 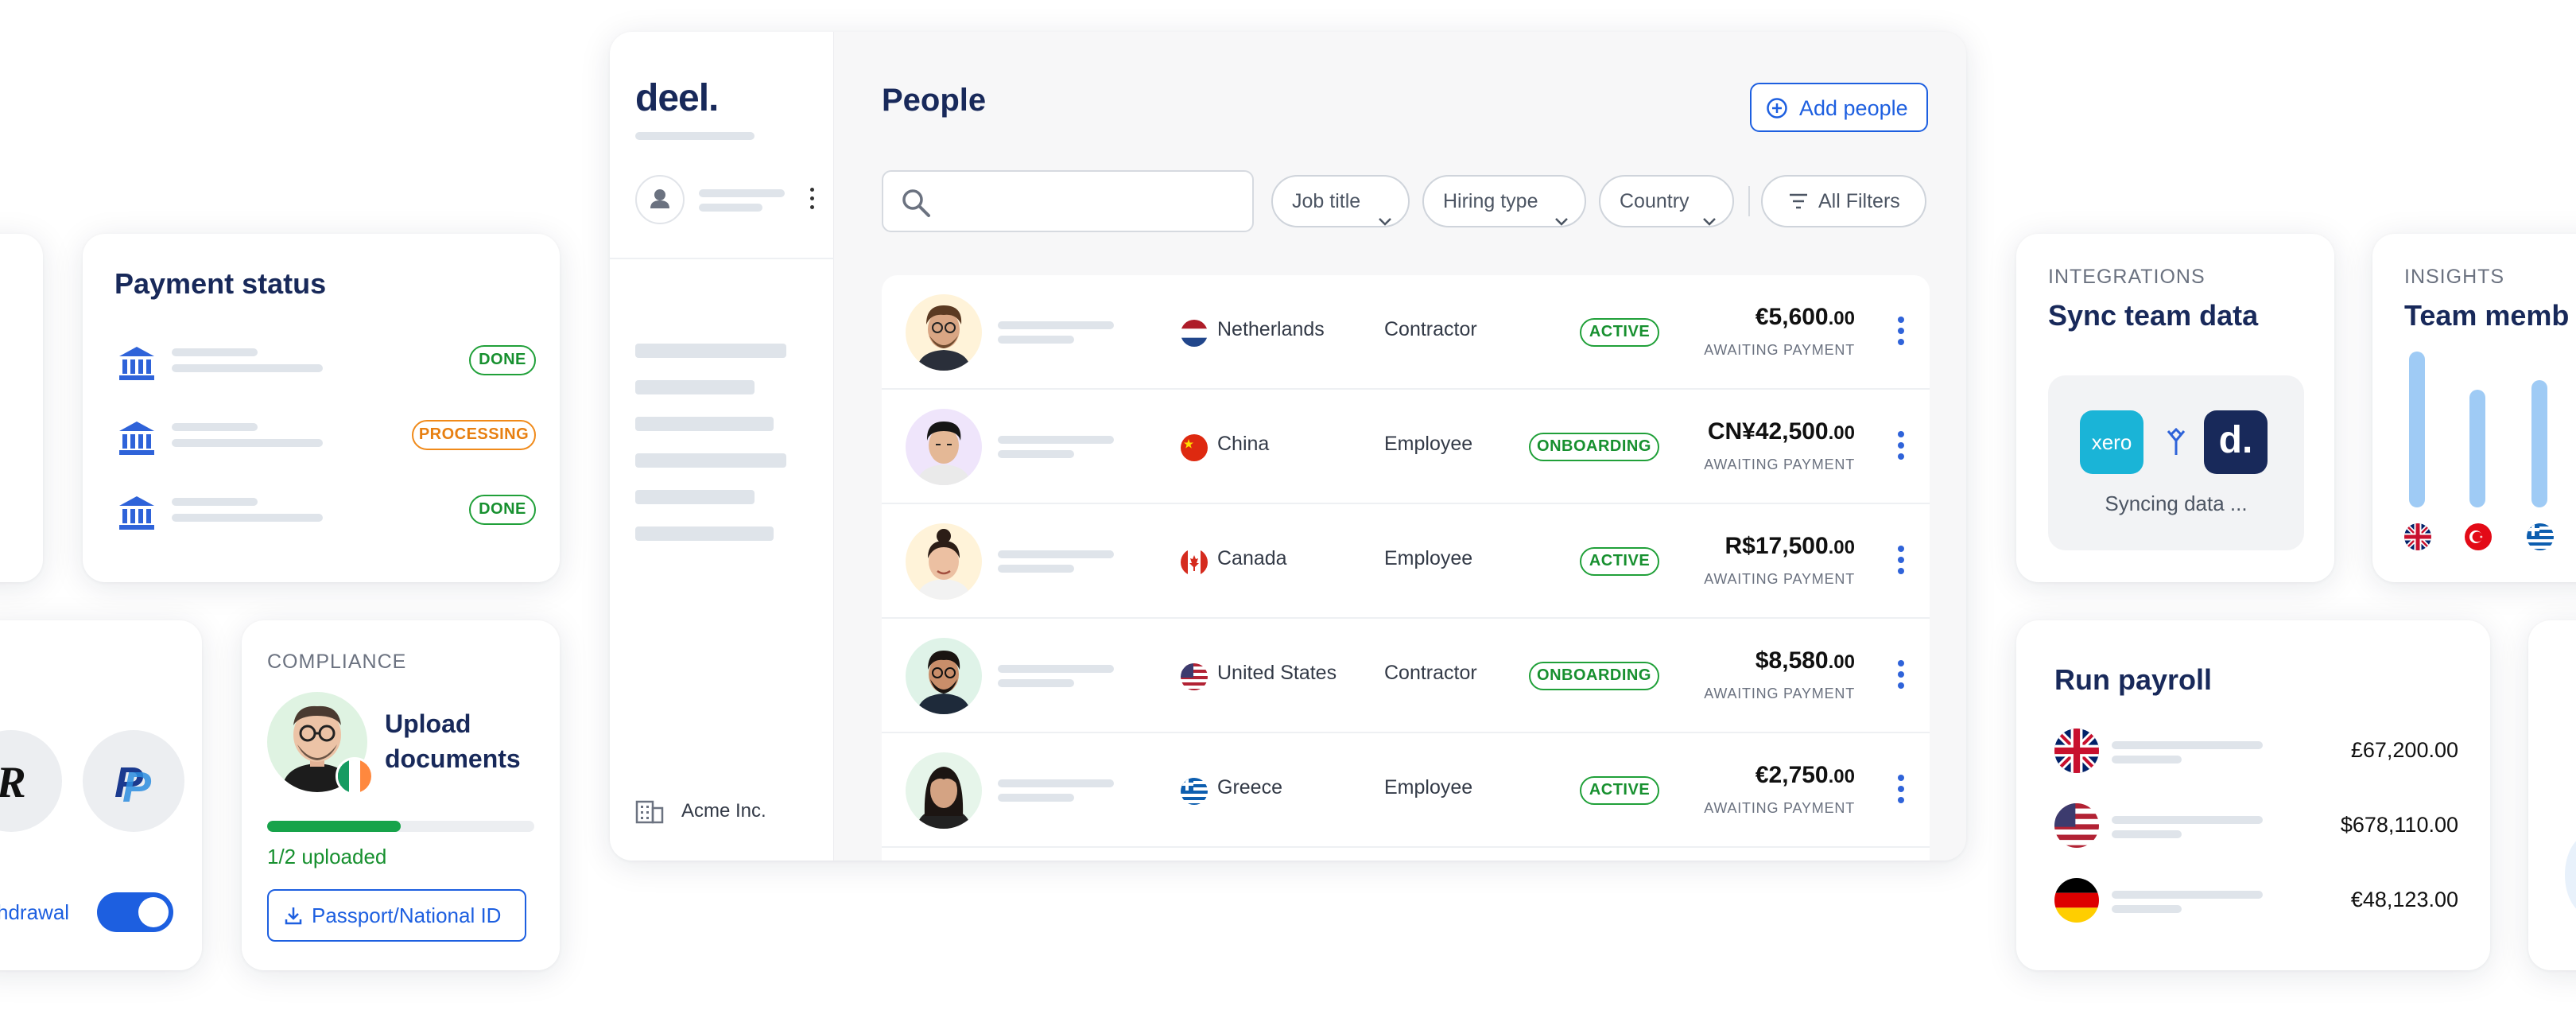 I want to click on svg-text: P, so click(x=137, y=787).